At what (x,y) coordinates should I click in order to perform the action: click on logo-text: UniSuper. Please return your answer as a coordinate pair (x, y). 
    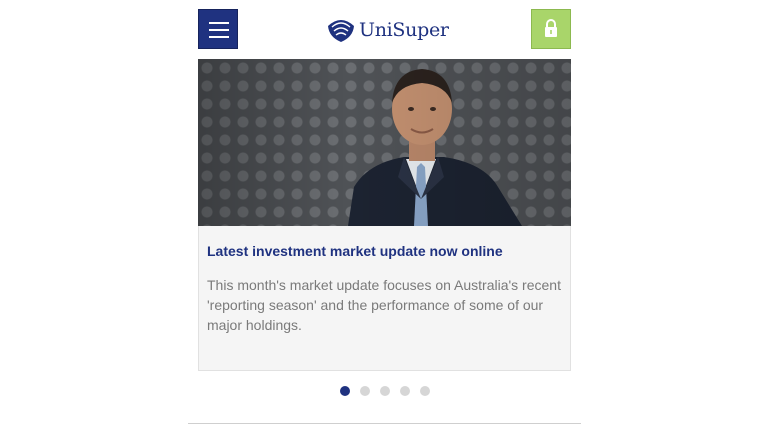
    Looking at the image, I should click on (404, 30).